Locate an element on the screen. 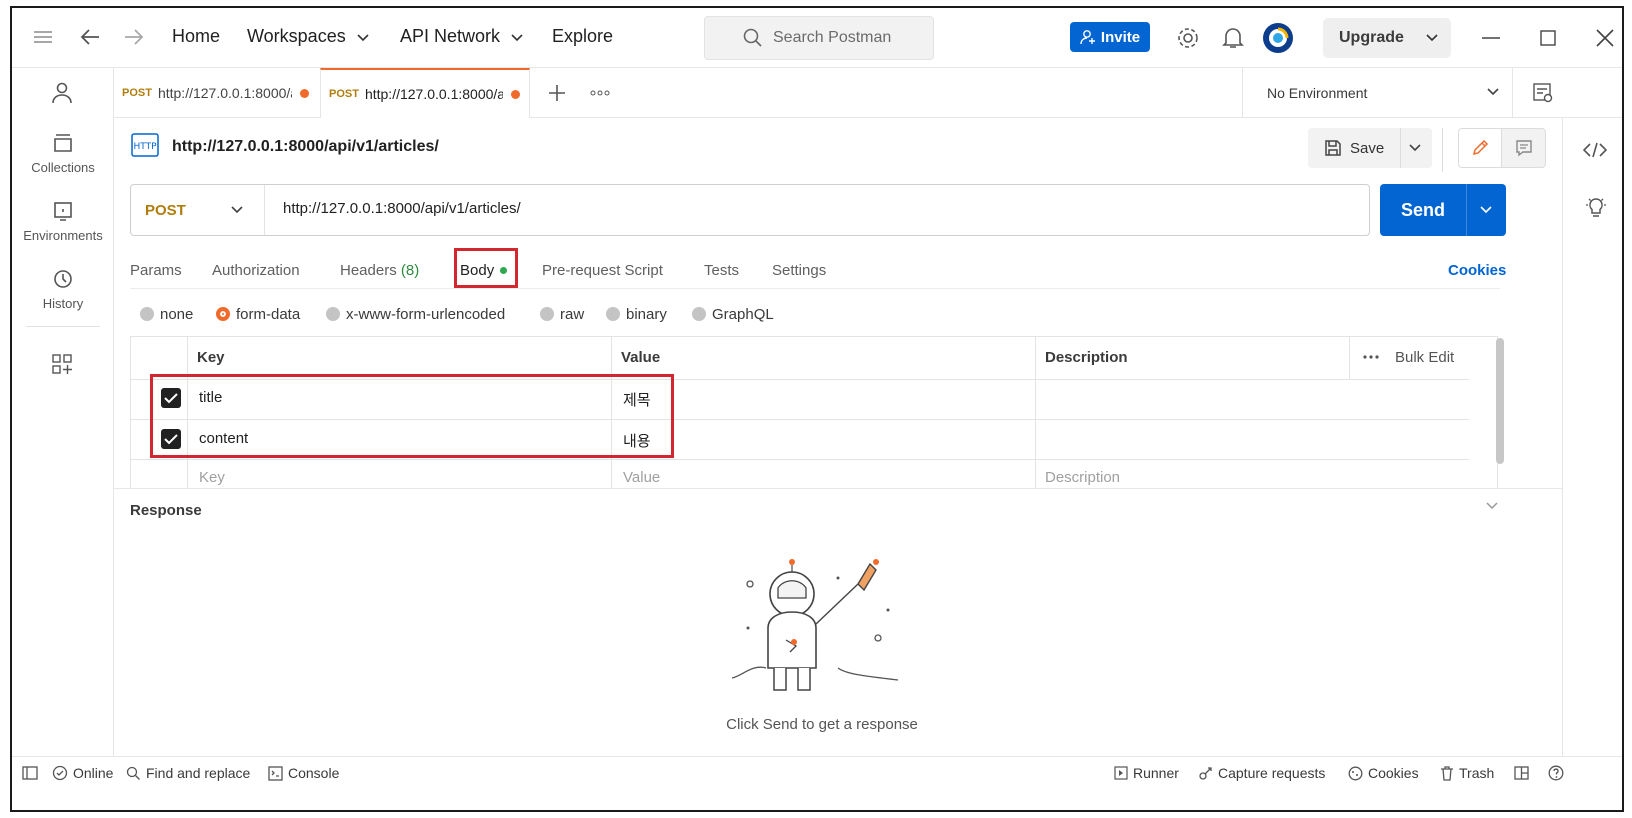 This screenshot has height=818, width=1632. play-icon is located at coordinates (1121, 773).